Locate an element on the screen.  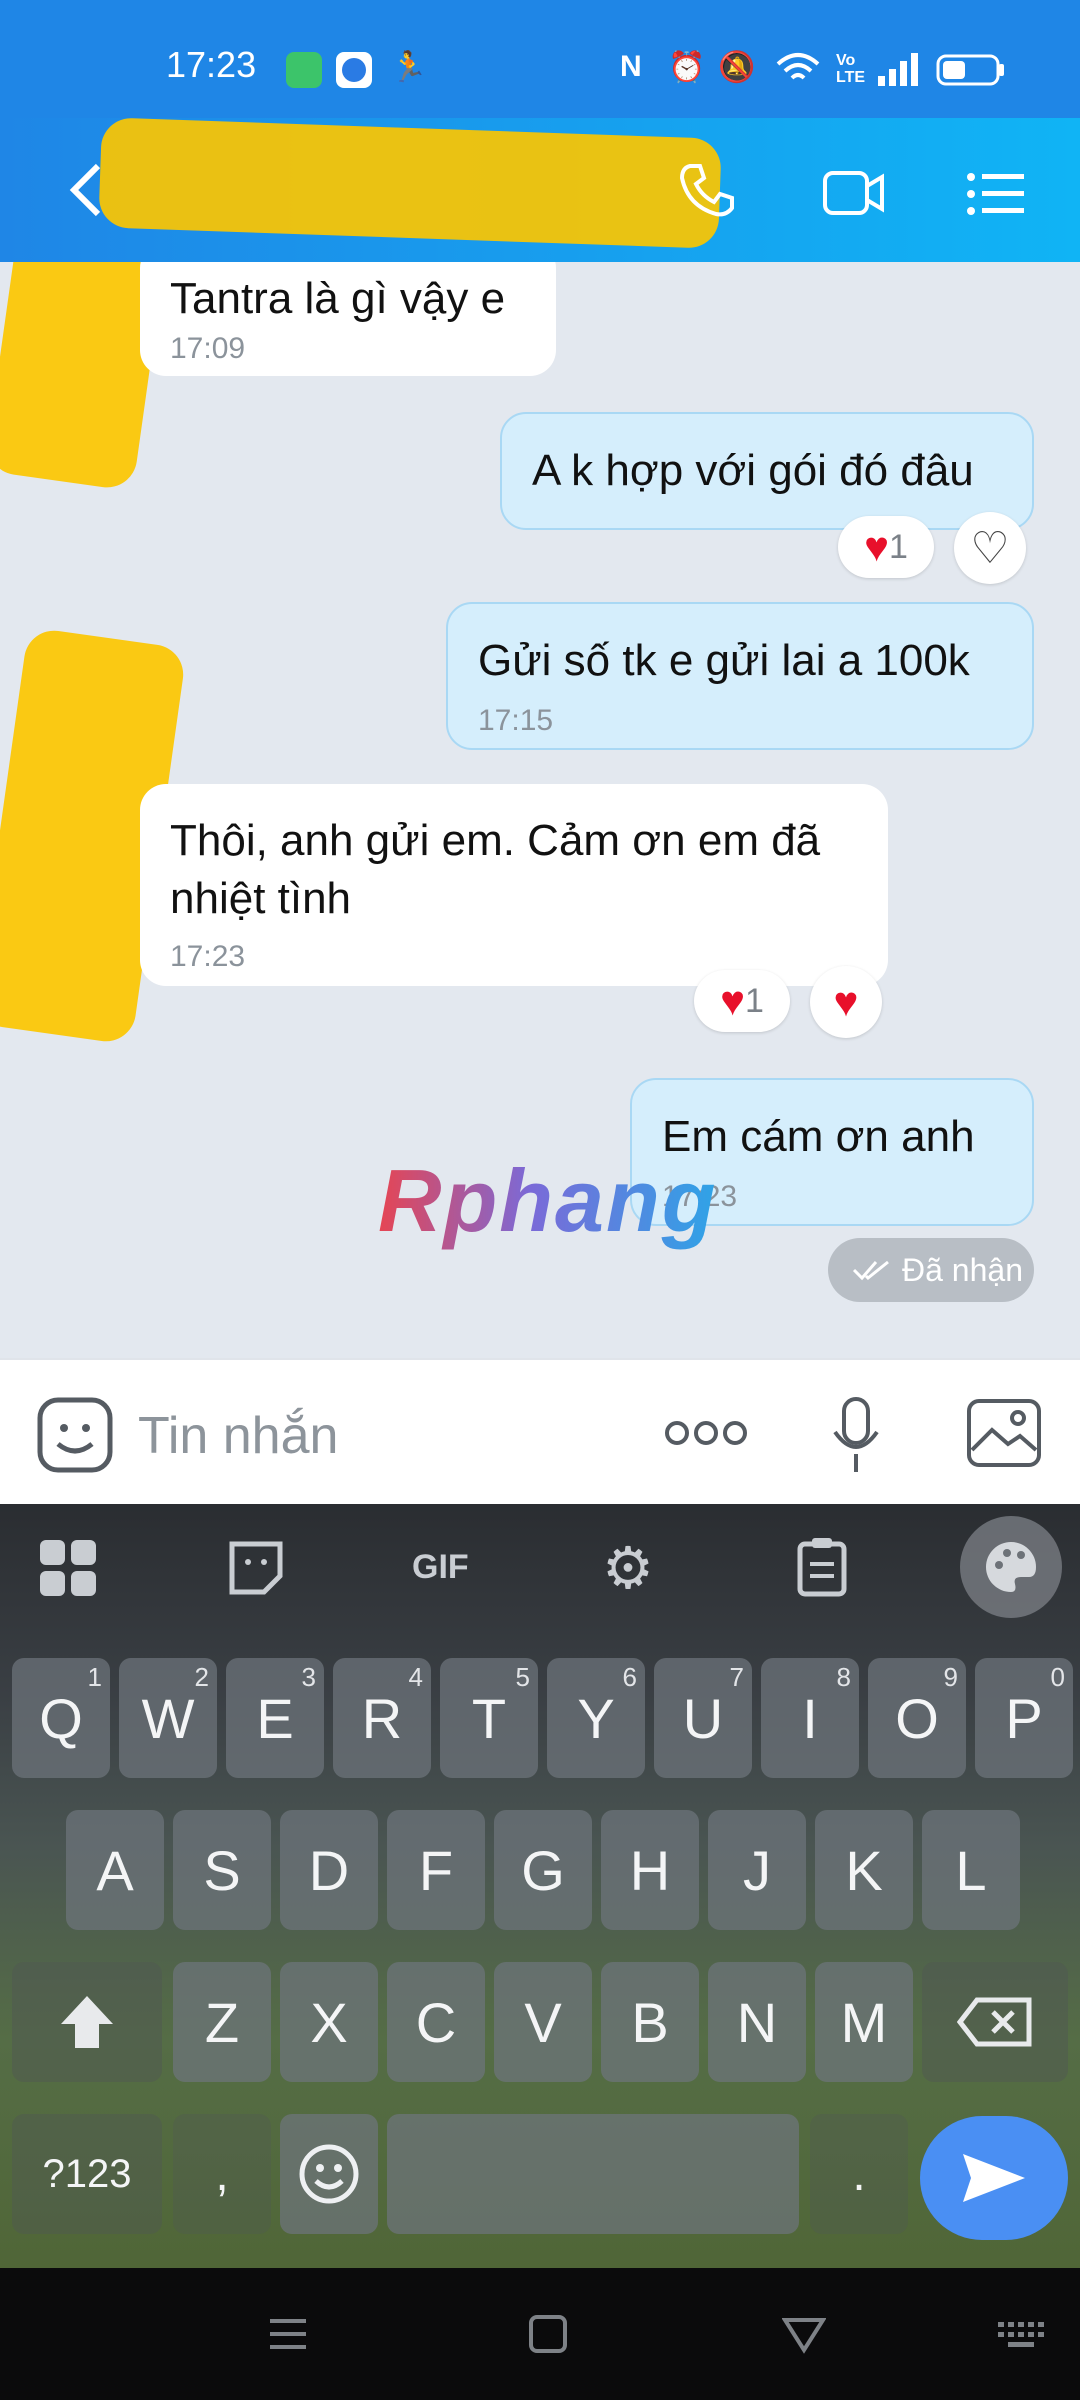
redacted-contact-name is located at coordinates (410, 183).